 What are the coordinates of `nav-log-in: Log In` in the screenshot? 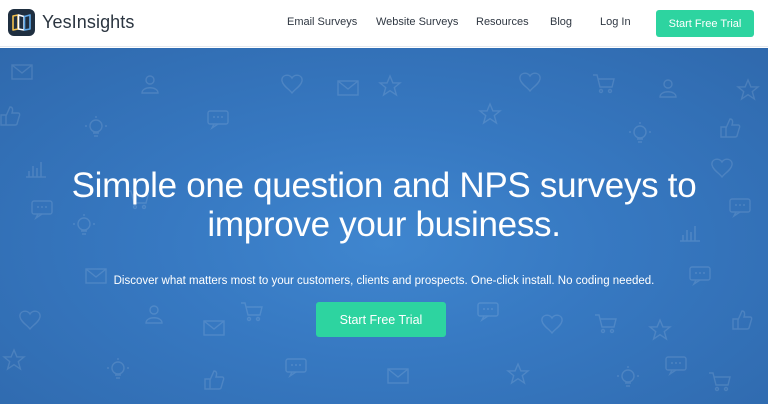 It's located at (615, 22).